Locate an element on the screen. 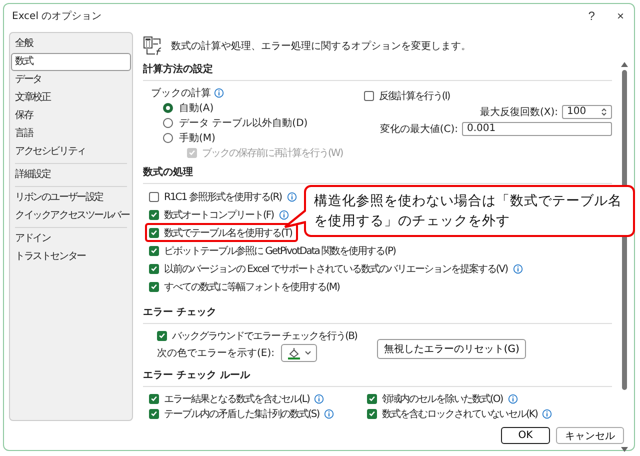 The width and height of the screenshot is (640, 456). window-title: Excel のオプション is located at coordinates (57, 16).